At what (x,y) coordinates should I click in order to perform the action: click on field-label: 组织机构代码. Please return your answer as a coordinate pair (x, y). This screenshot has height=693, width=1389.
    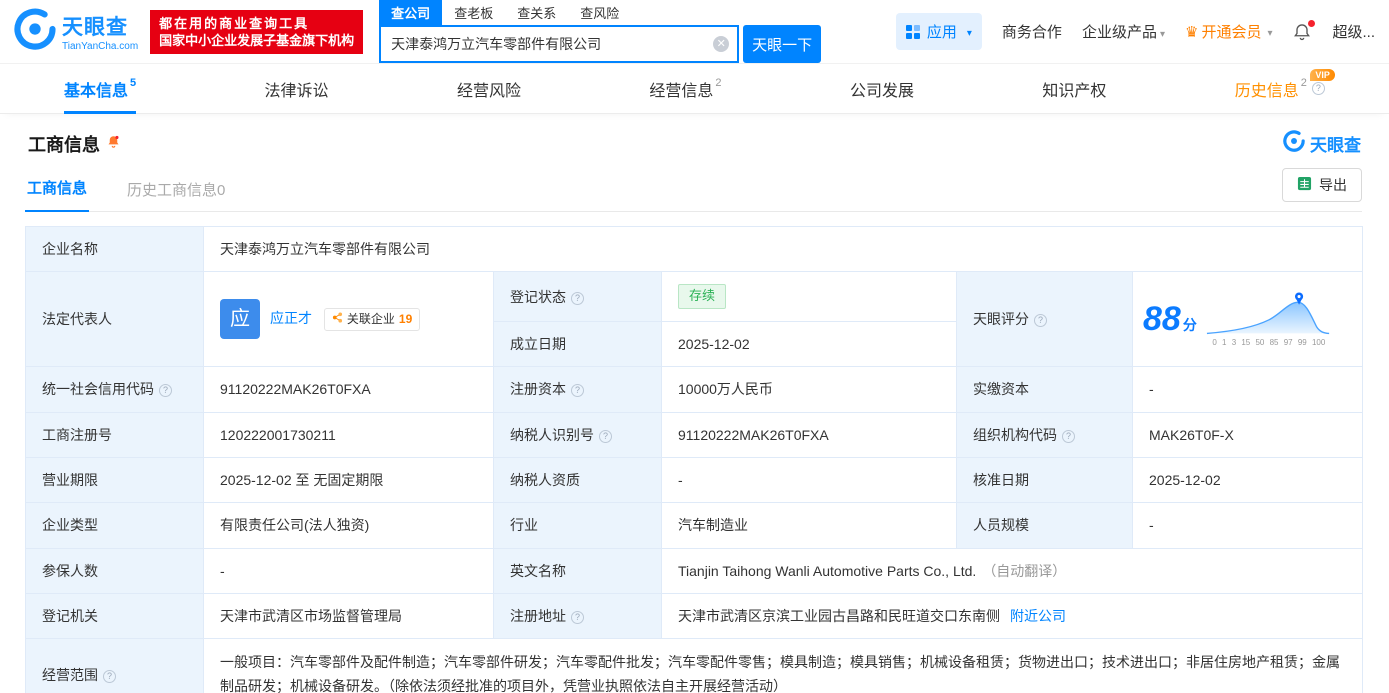
    Looking at the image, I should click on (1044, 435).